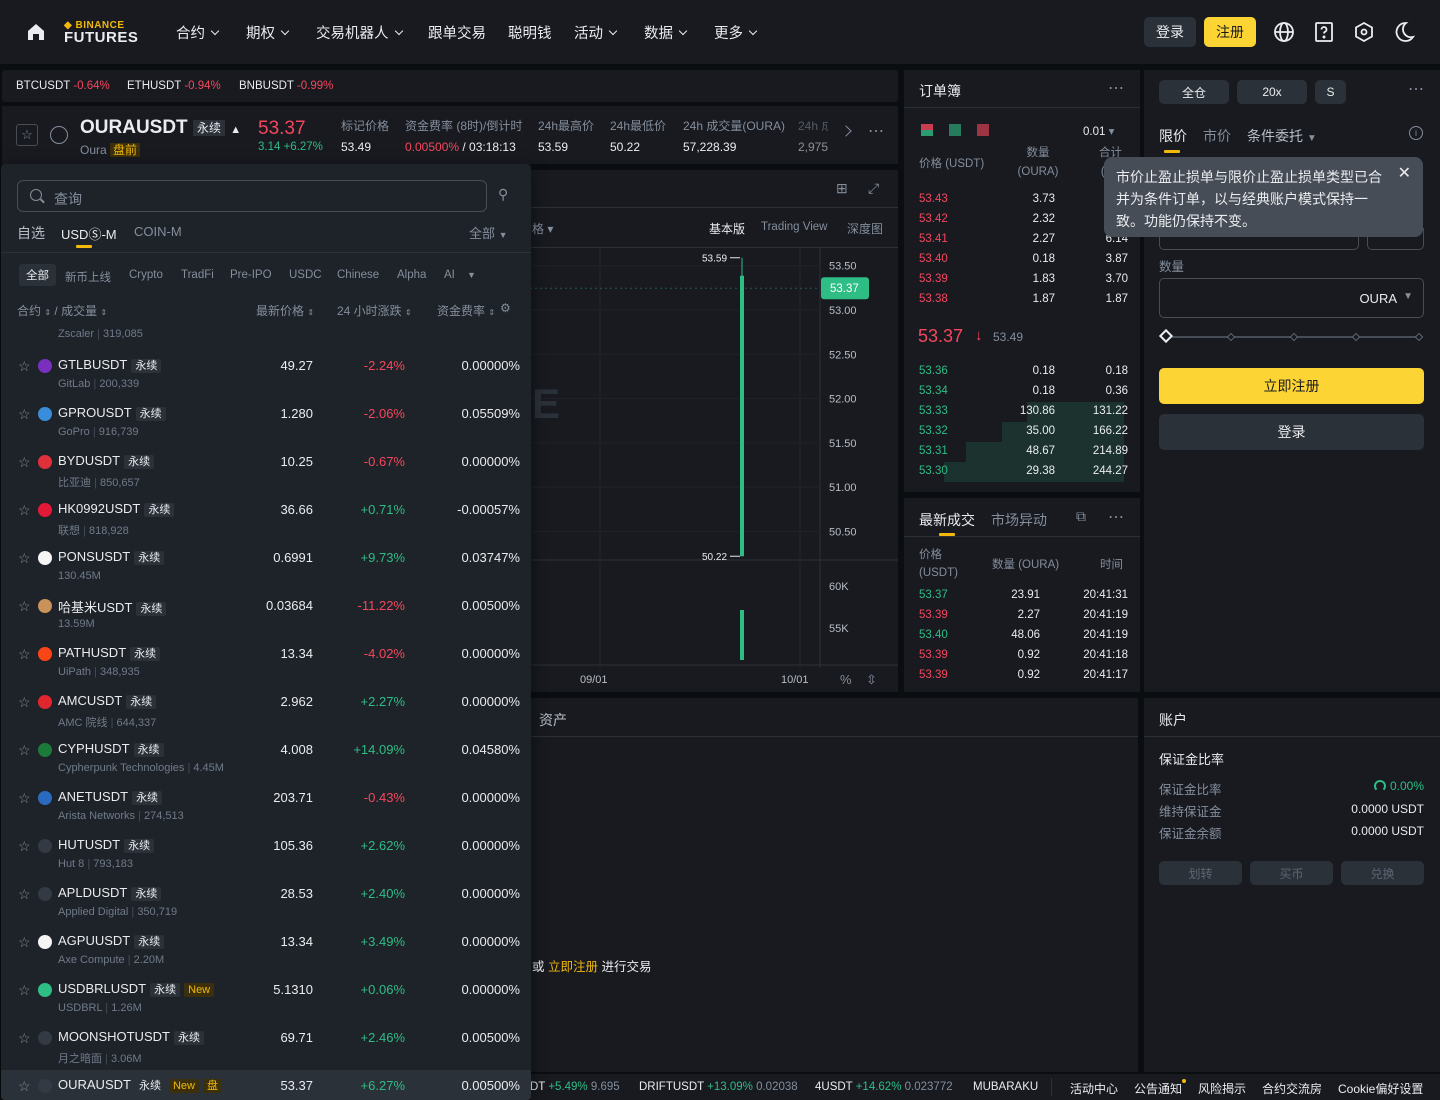 The width and height of the screenshot is (1440, 1100). I want to click on tab-recent-trades: 最新成交, so click(947, 520).